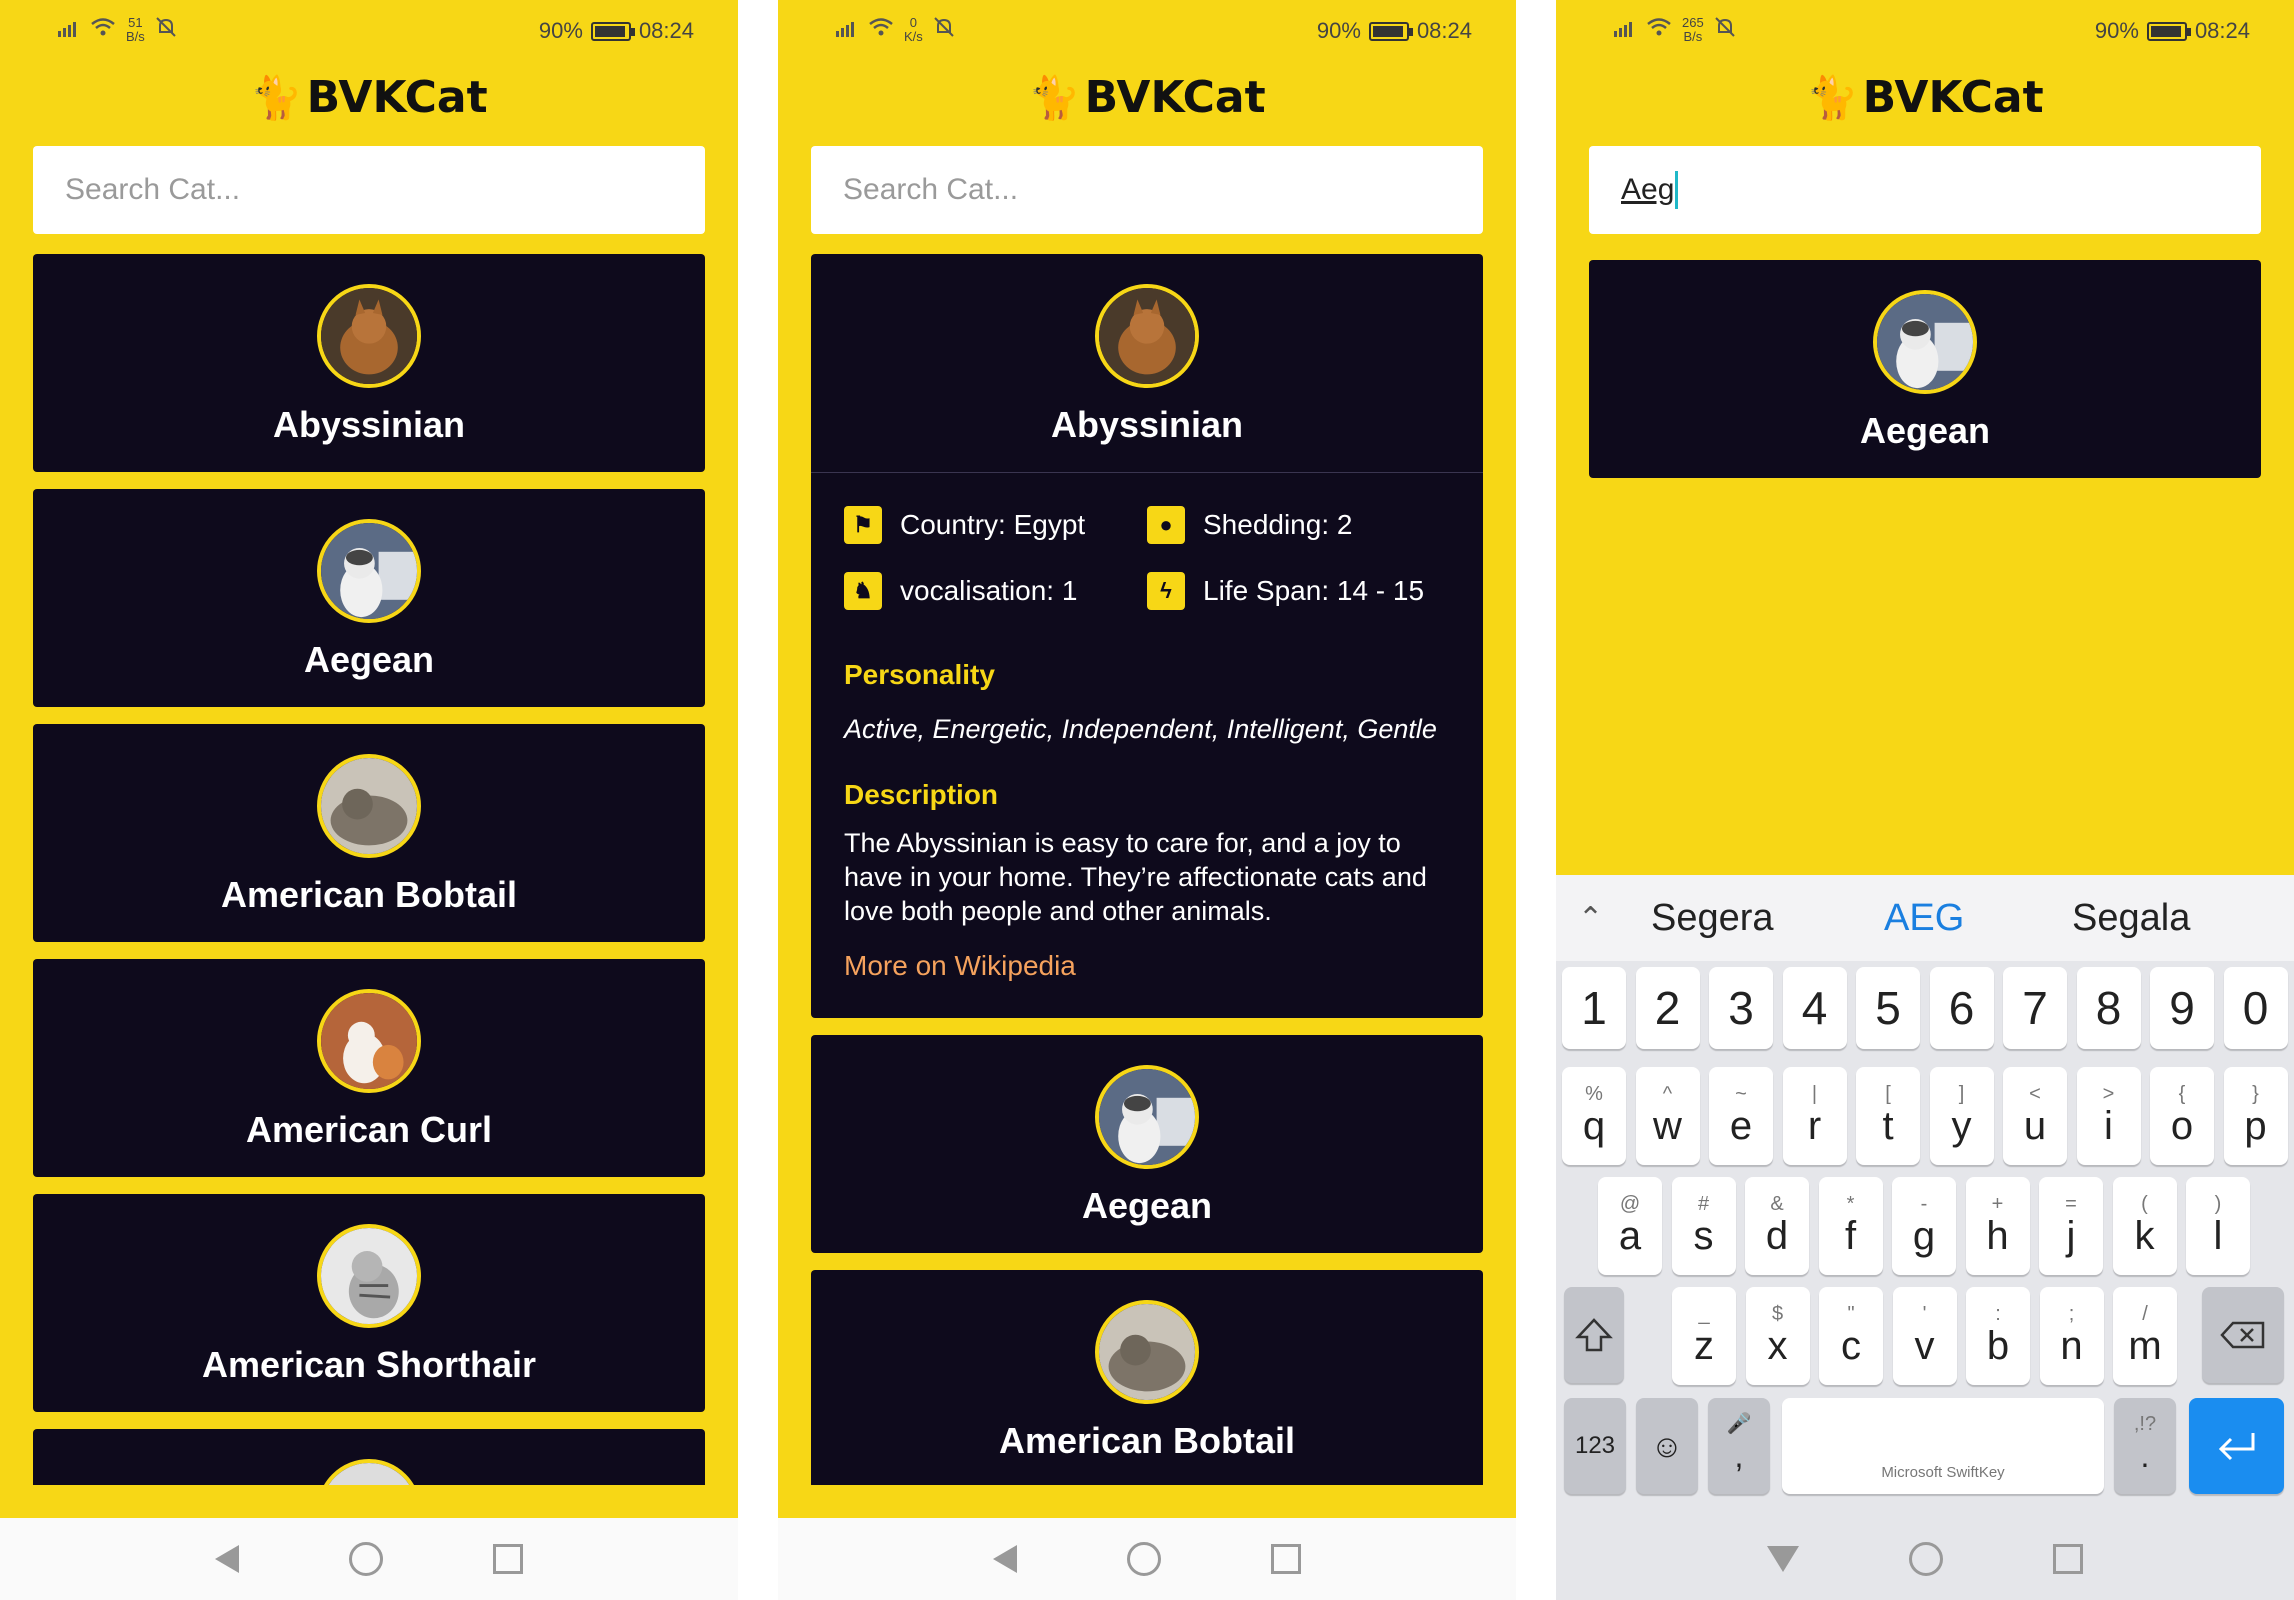 The image size is (2294, 1600). I want to click on description-title: Description, so click(921, 794).